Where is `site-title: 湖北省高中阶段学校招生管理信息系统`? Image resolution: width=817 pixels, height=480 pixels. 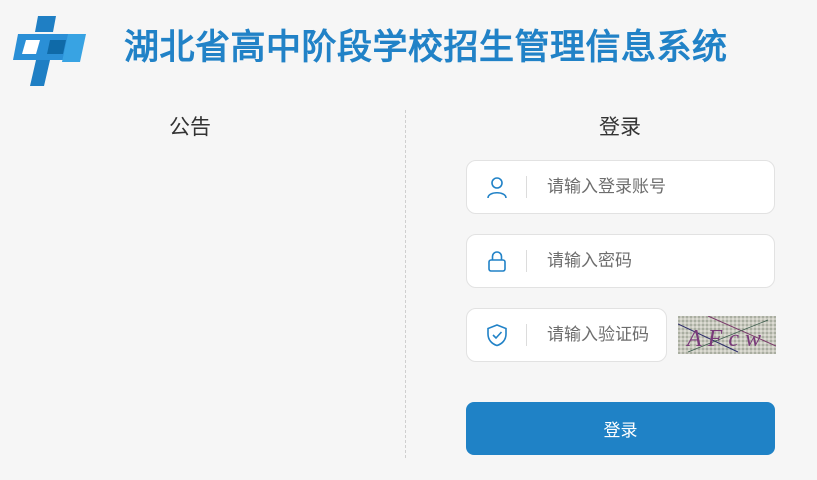
site-title: 湖北省高中阶段学校招生管理信息系统 is located at coordinates (426, 48).